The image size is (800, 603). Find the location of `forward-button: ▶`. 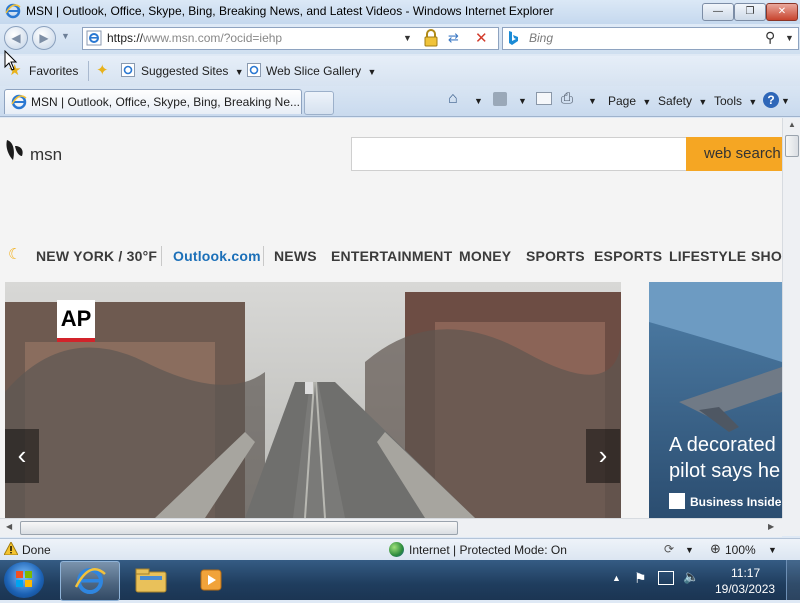

forward-button: ▶ is located at coordinates (44, 38).